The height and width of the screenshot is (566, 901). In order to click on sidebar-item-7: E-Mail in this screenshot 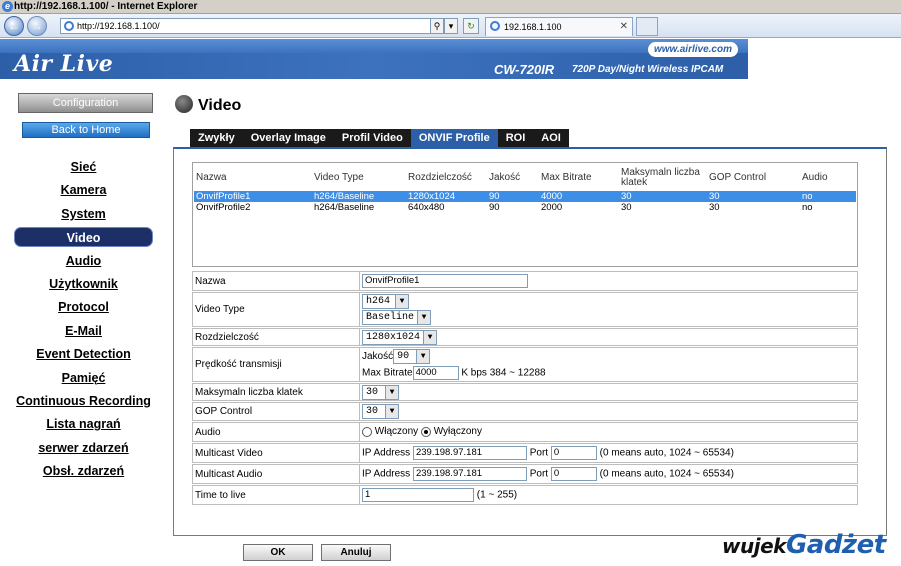, I will do `click(83, 332)`.